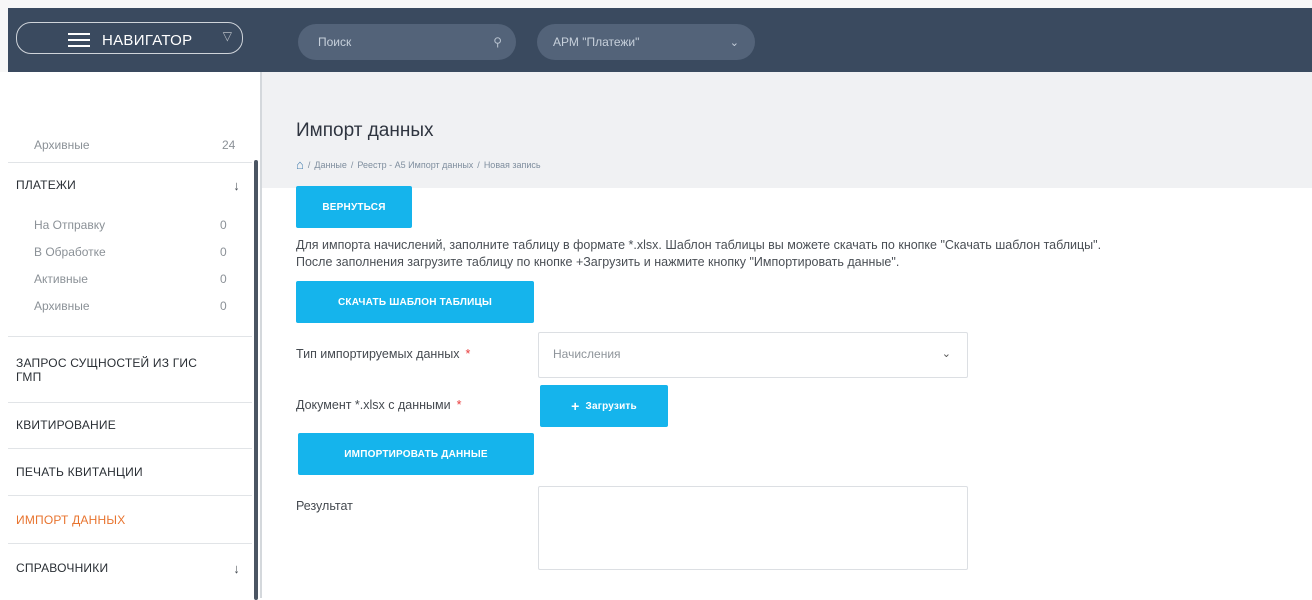 The image size is (1312, 600). What do you see at coordinates (753, 528) in the screenshot?
I see `result-textarea` at bounding box center [753, 528].